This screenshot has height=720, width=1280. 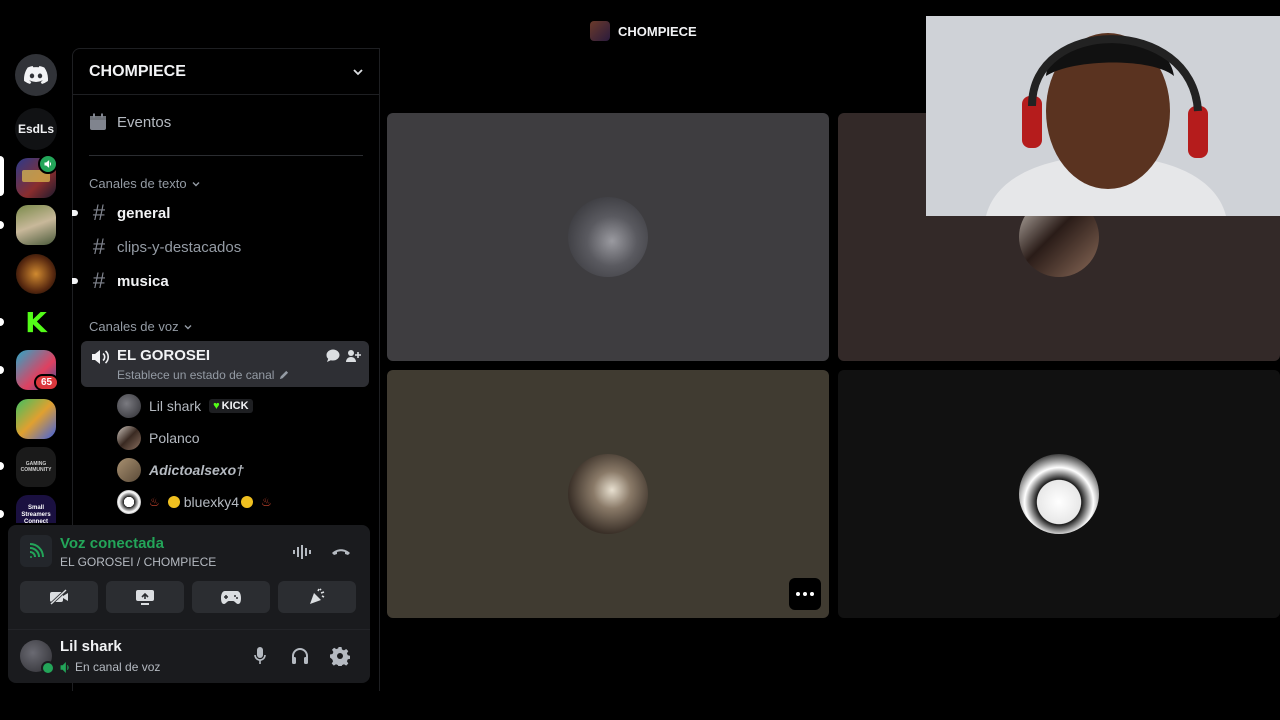 What do you see at coordinates (174, 438) in the screenshot?
I see `voice-user-name: Polanco` at bounding box center [174, 438].